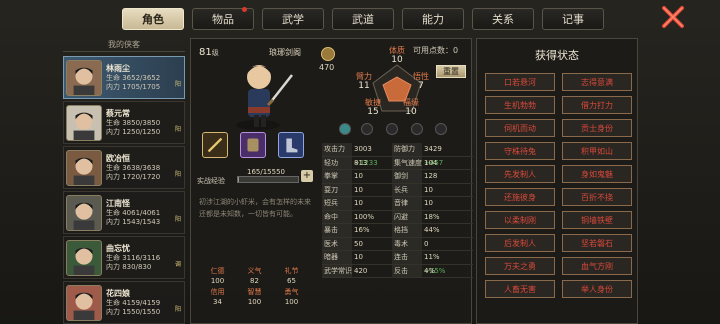 The height and width of the screenshot is (324, 720). Describe the element at coordinates (597, 151) in the screenshot. I see `status-item: 积甲如山` at that location.